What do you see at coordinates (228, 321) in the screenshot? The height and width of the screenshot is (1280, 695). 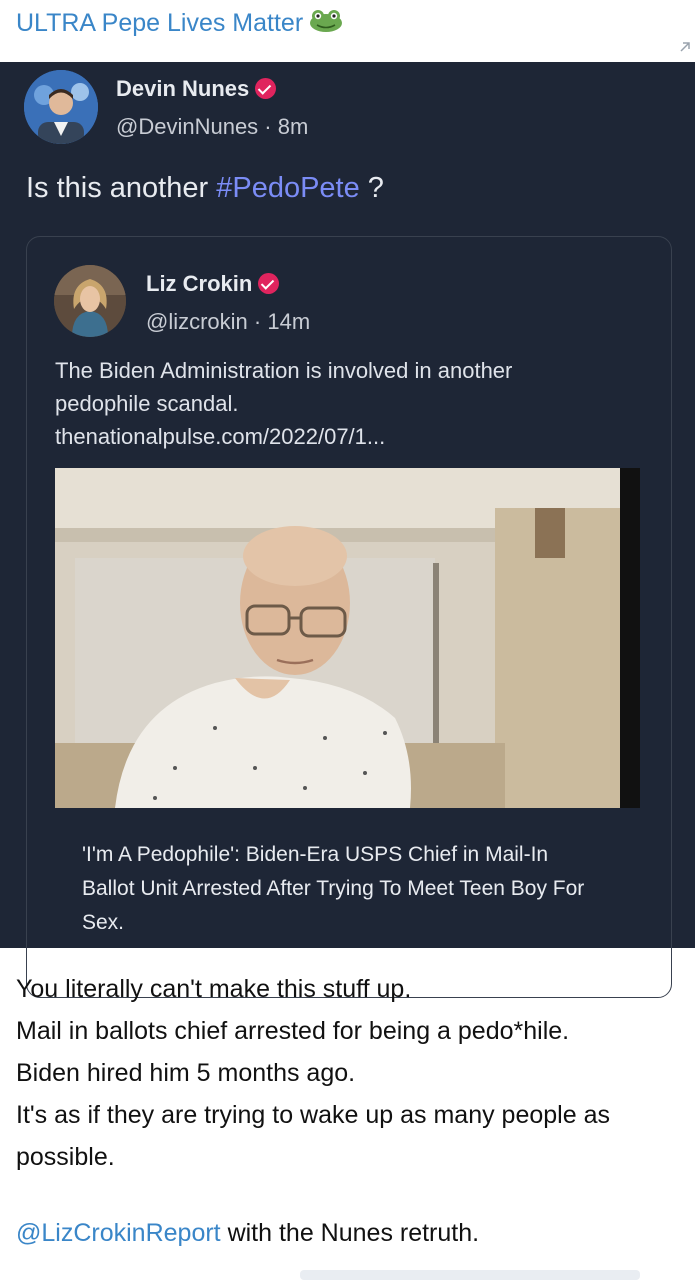 I see `quote-handle-time: @lizcrokin · 14m` at bounding box center [228, 321].